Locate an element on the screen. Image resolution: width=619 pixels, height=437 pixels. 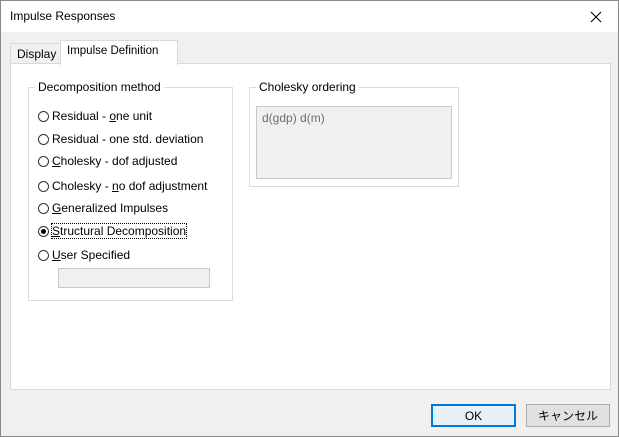
close-button is located at coordinates (596, 16).